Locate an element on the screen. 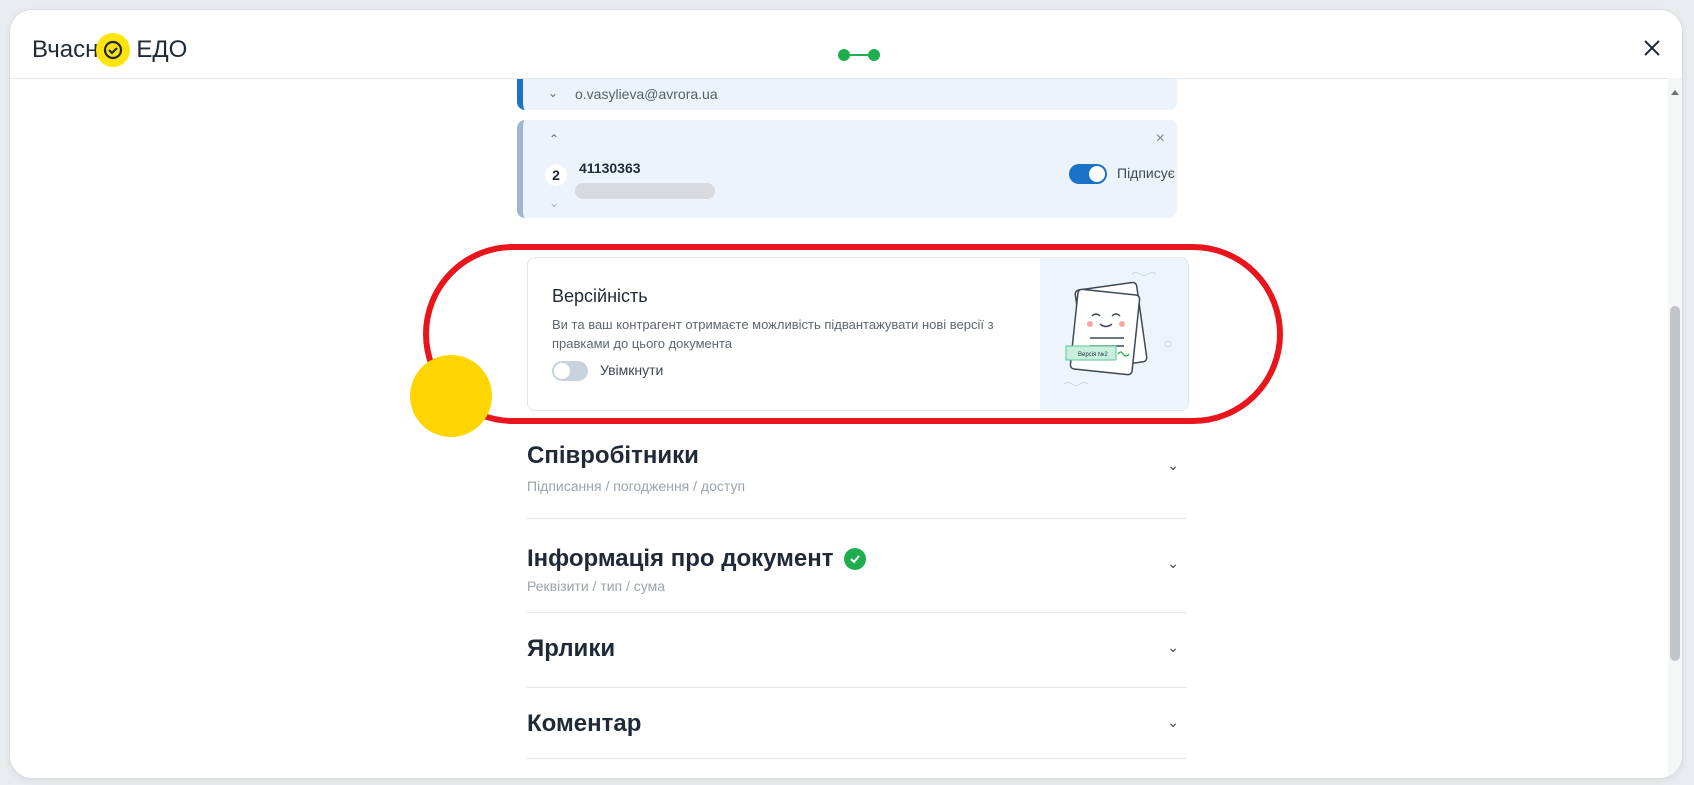 The image size is (1694, 785). section-title: Коментар is located at coordinates (584, 723).